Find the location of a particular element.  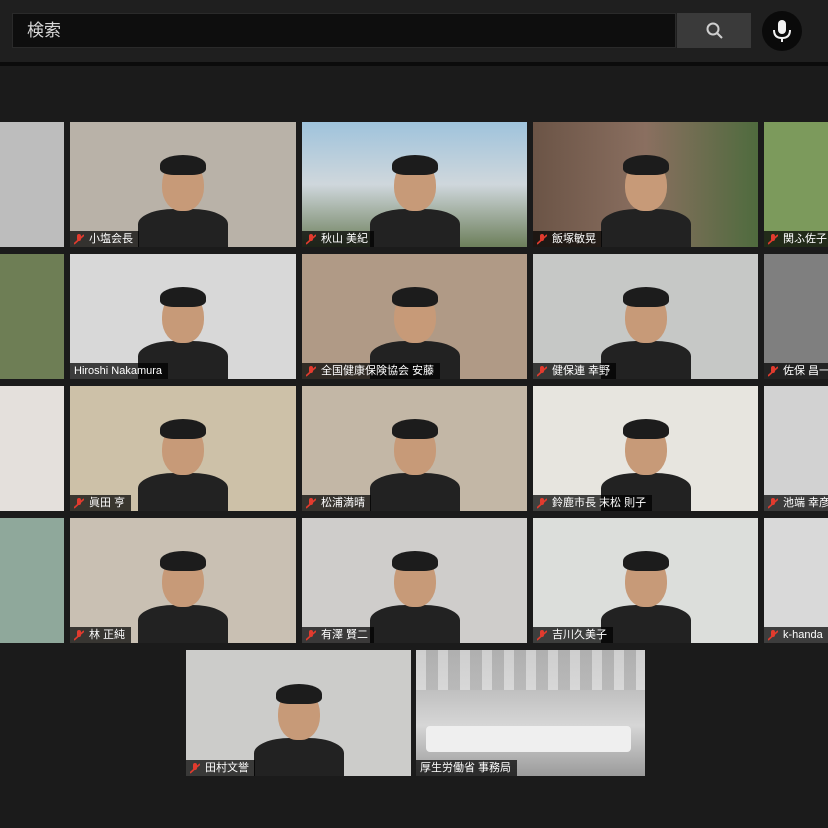

participant-tile: 眞田 亨 is located at coordinates (183, 448).